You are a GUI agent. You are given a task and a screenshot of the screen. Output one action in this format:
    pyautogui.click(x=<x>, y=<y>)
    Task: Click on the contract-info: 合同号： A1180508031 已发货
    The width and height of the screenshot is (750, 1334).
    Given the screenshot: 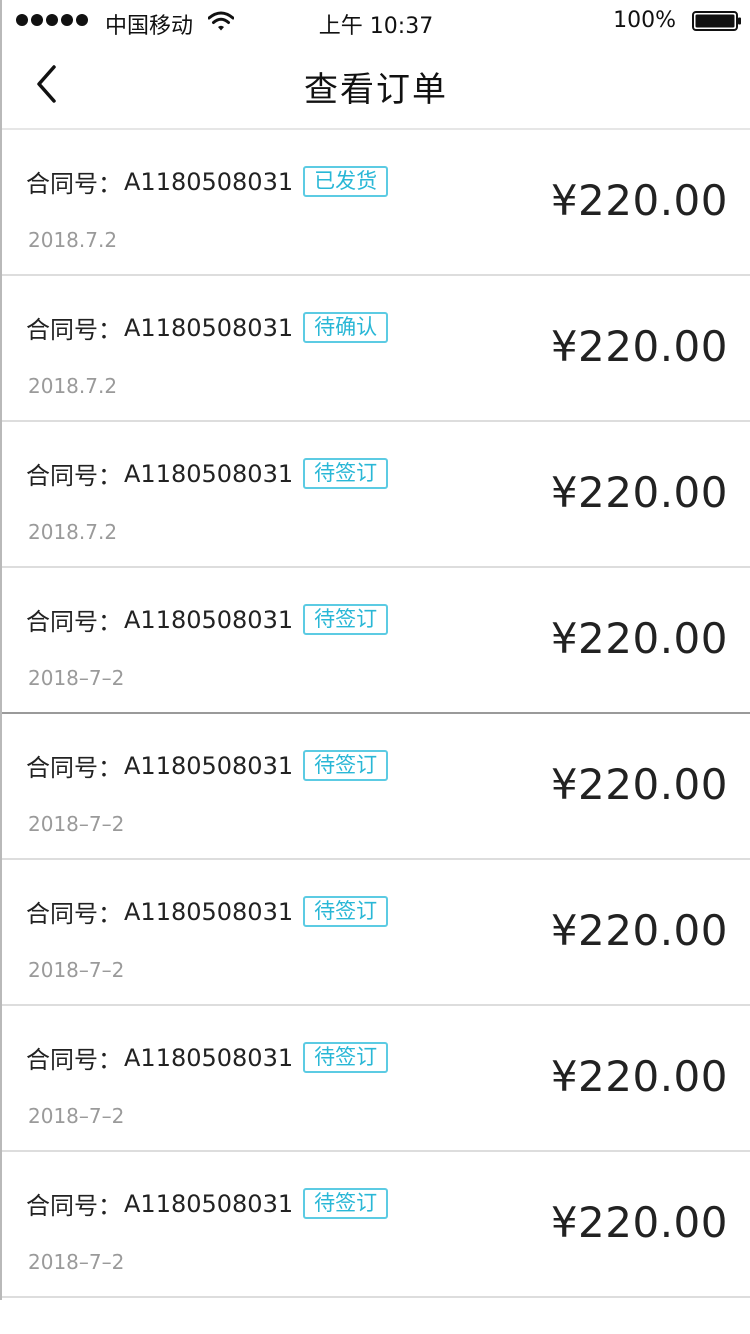 What is the action you would take?
    pyautogui.click(x=207, y=181)
    